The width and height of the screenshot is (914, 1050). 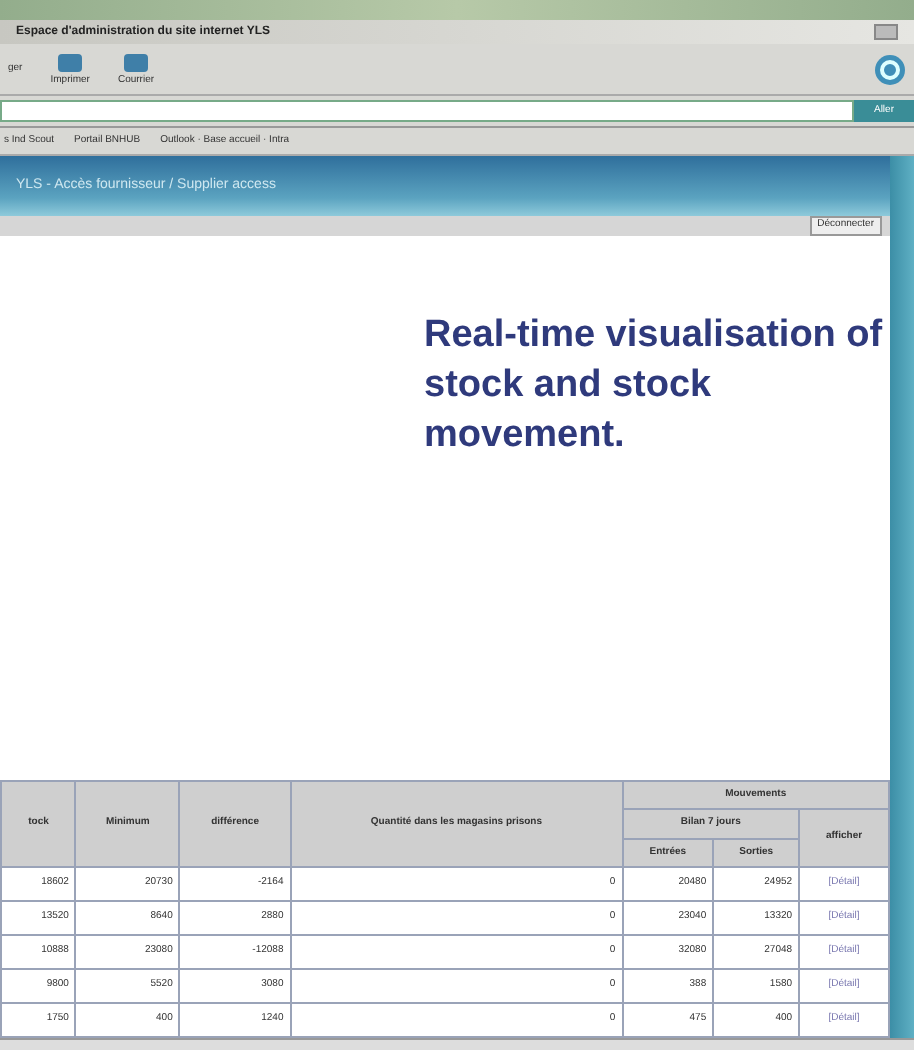 What do you see at coordinates (427, 111) in the screenshot?
I see `address-field` at bounding box center [427, 111].